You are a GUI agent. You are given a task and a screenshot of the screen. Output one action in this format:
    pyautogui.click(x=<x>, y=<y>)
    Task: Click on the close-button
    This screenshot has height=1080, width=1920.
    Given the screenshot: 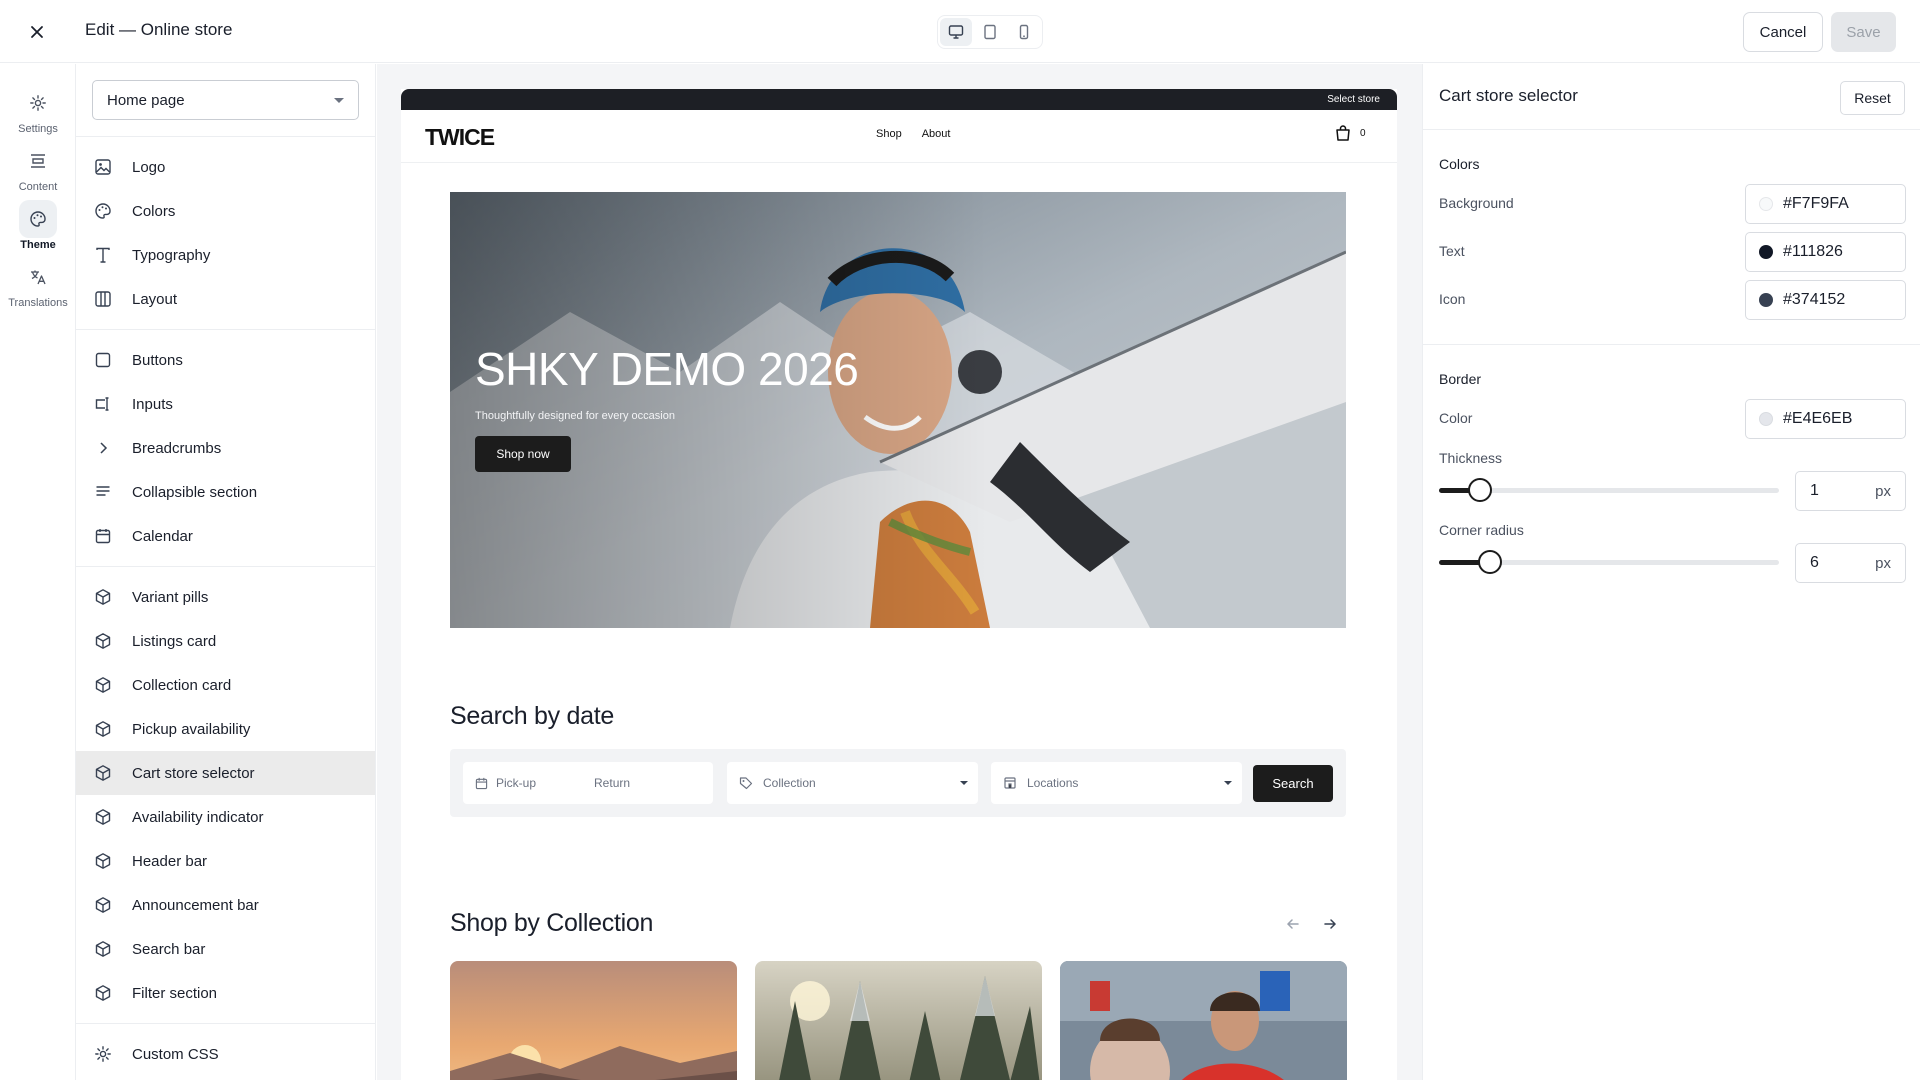 What is the action you would take?
    pyautogui.click(x=37, y=32)
    